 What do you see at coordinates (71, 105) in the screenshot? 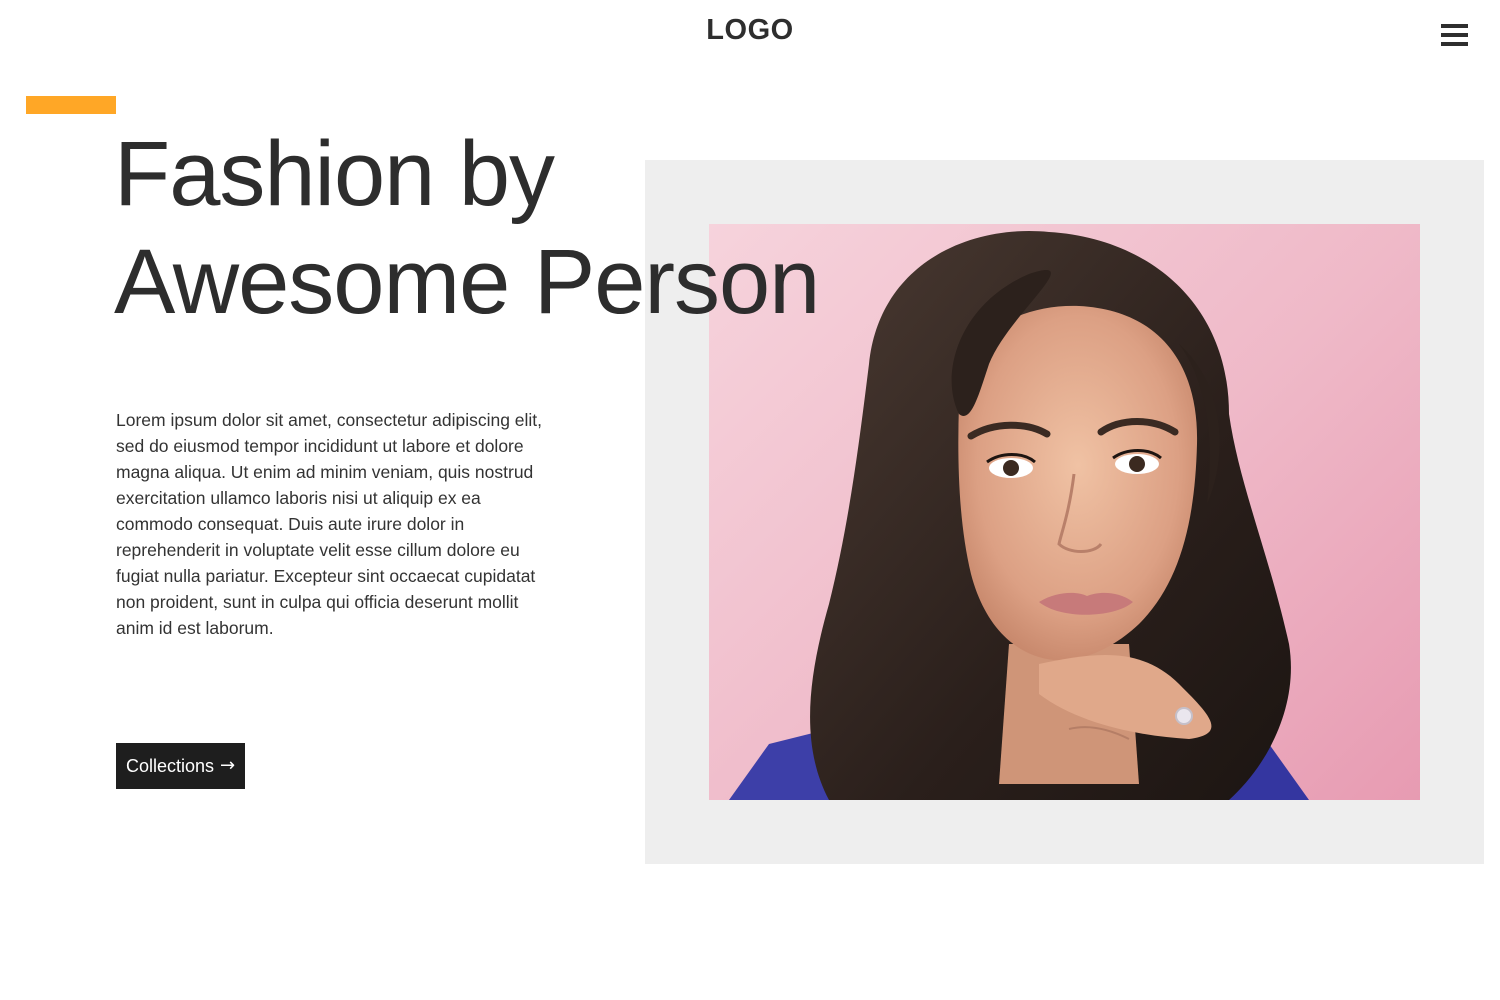
I see `accent-bar` at bounding box center [71, 105].